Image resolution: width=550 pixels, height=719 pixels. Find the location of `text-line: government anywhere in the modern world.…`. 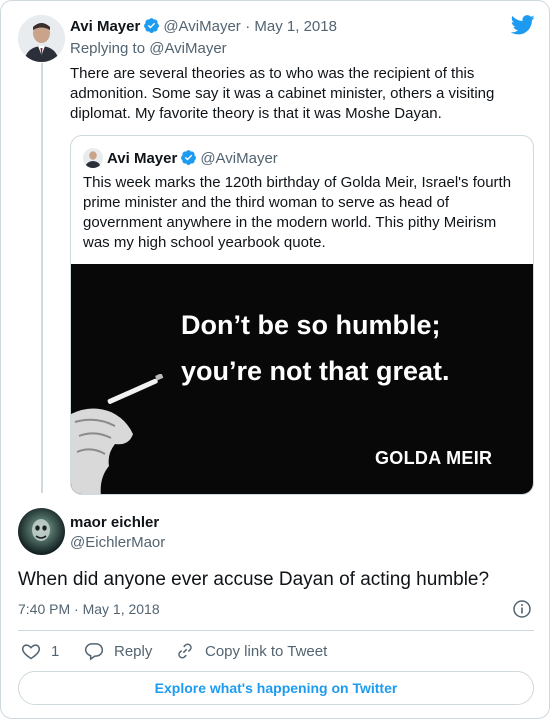

text-line: government anywhere in the modern world.… is located at coordinates (290, 222).